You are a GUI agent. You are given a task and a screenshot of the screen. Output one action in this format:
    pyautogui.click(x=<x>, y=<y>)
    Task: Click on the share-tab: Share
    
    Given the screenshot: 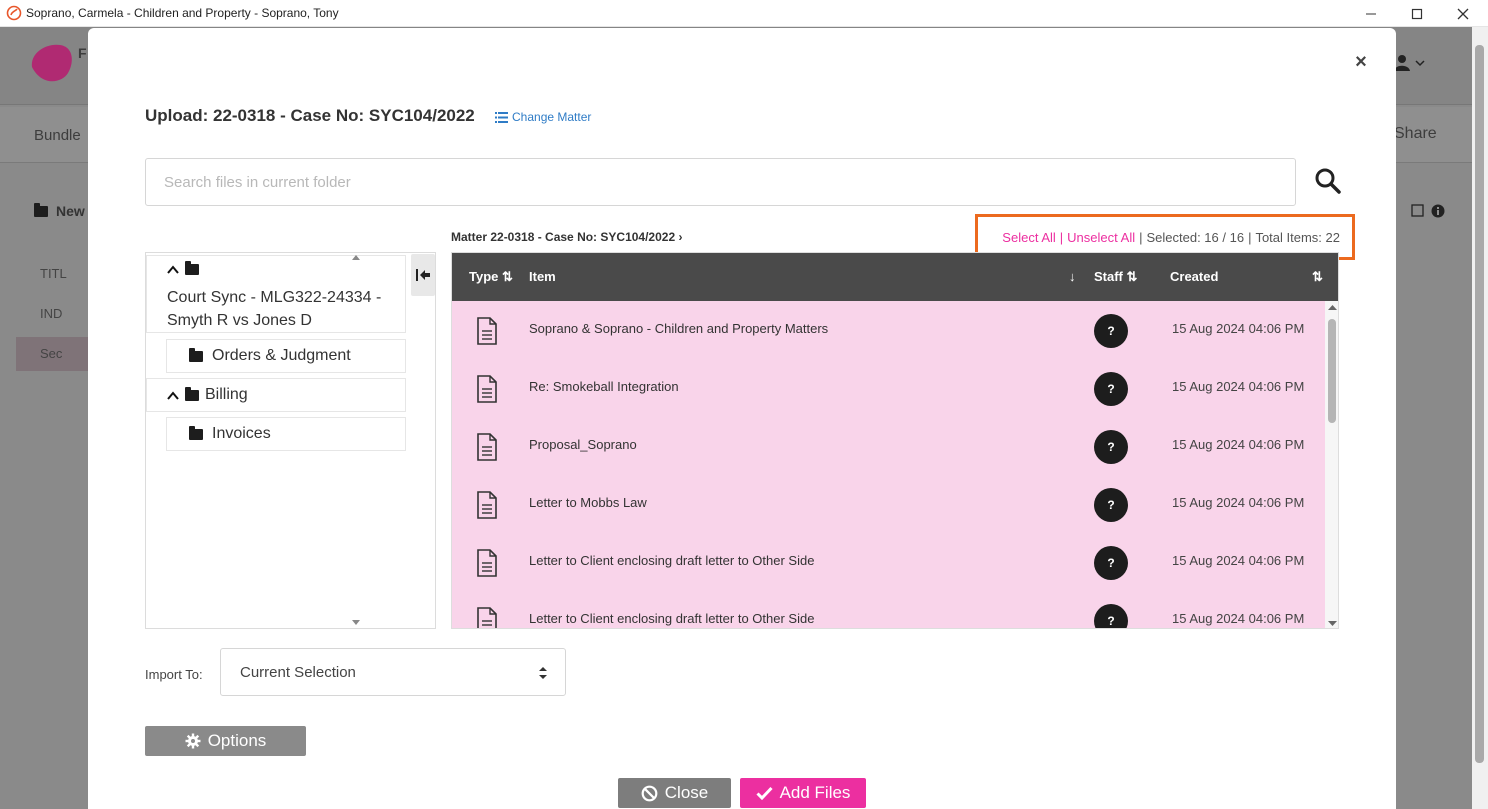 What is the action you would take?
    pyautogui.click(x=1415, y=134)
    